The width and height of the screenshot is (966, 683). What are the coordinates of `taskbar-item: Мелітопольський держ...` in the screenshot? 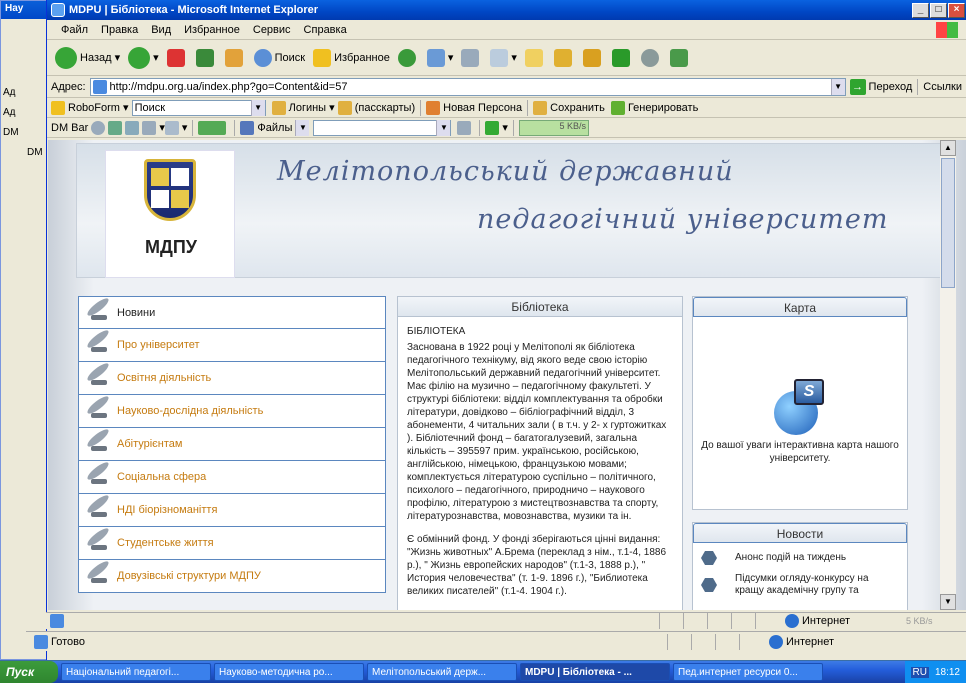 It's located at (442, 672).